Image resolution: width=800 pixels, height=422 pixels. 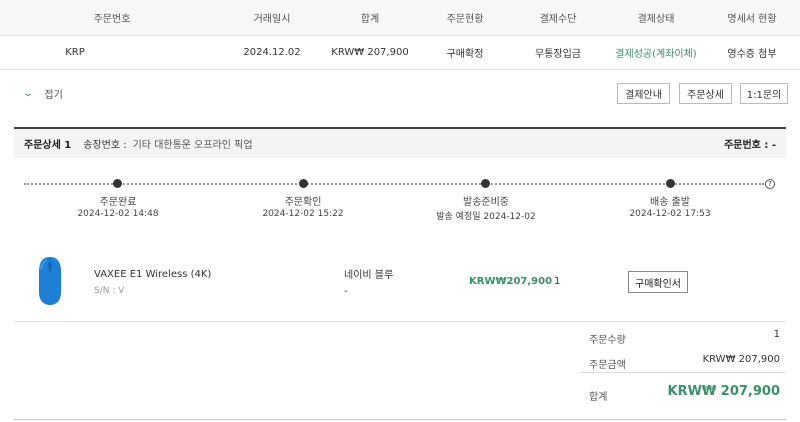 I want to click on header-status: 주문현황, so click(x=465, y=19).